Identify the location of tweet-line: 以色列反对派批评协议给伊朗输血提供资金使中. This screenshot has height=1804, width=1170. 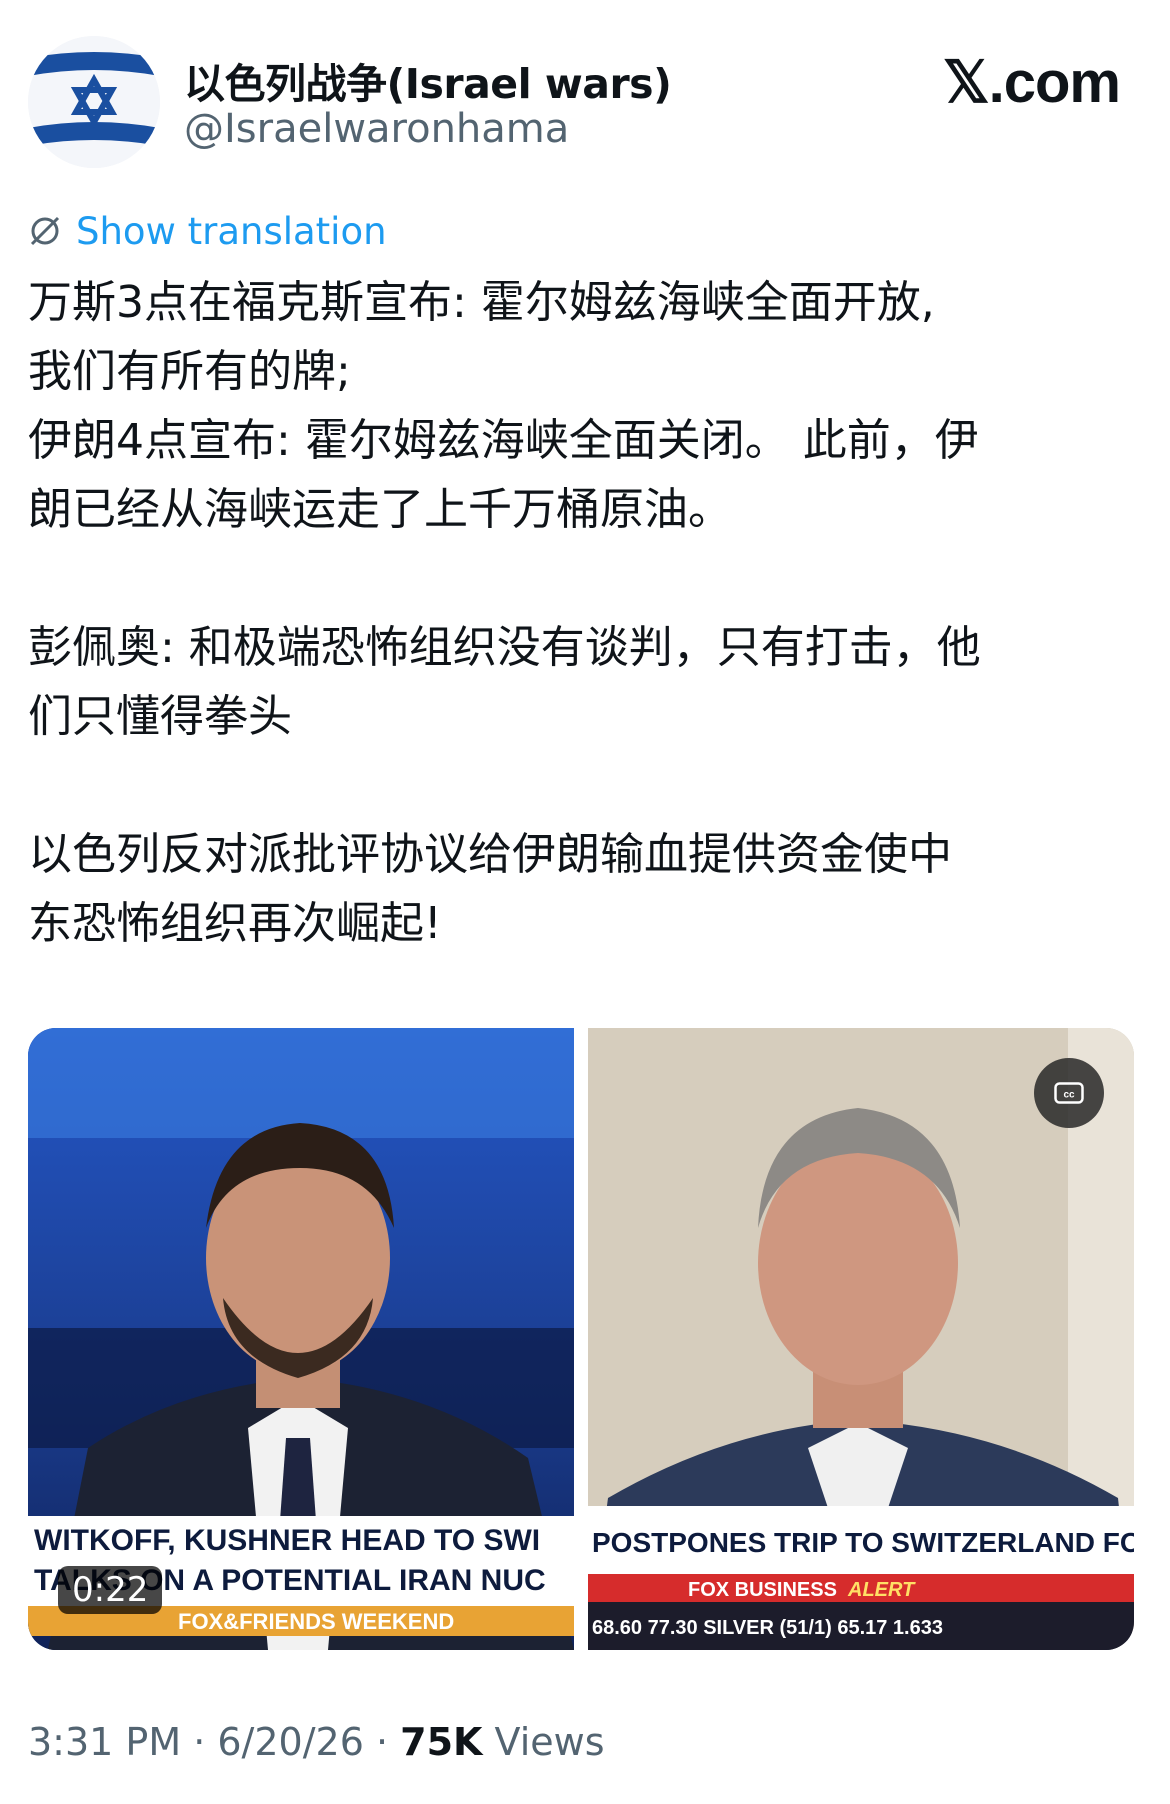
(490, 854).